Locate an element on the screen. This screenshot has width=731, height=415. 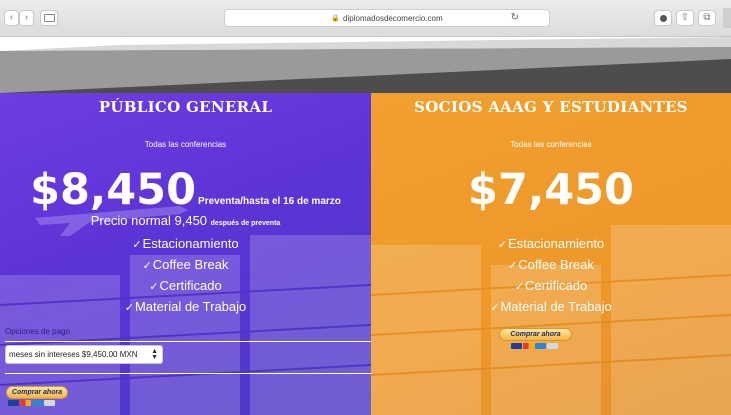
sidebar-icon is located at coordinates (49, 18).